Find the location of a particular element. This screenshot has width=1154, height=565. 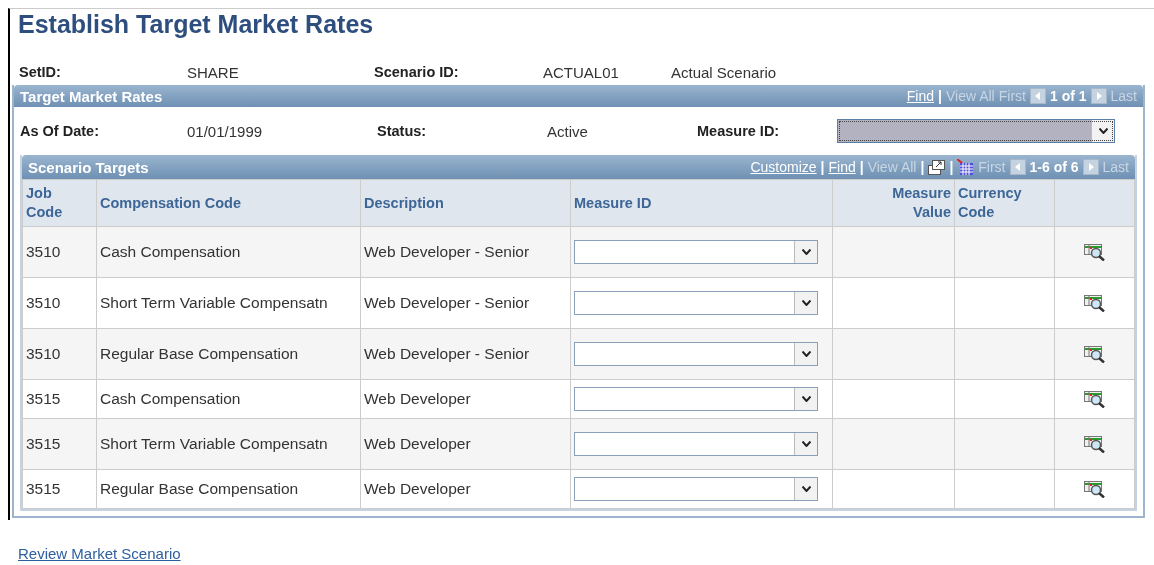

field-value: ACTUAL01 is located at coordinates (581, 72).